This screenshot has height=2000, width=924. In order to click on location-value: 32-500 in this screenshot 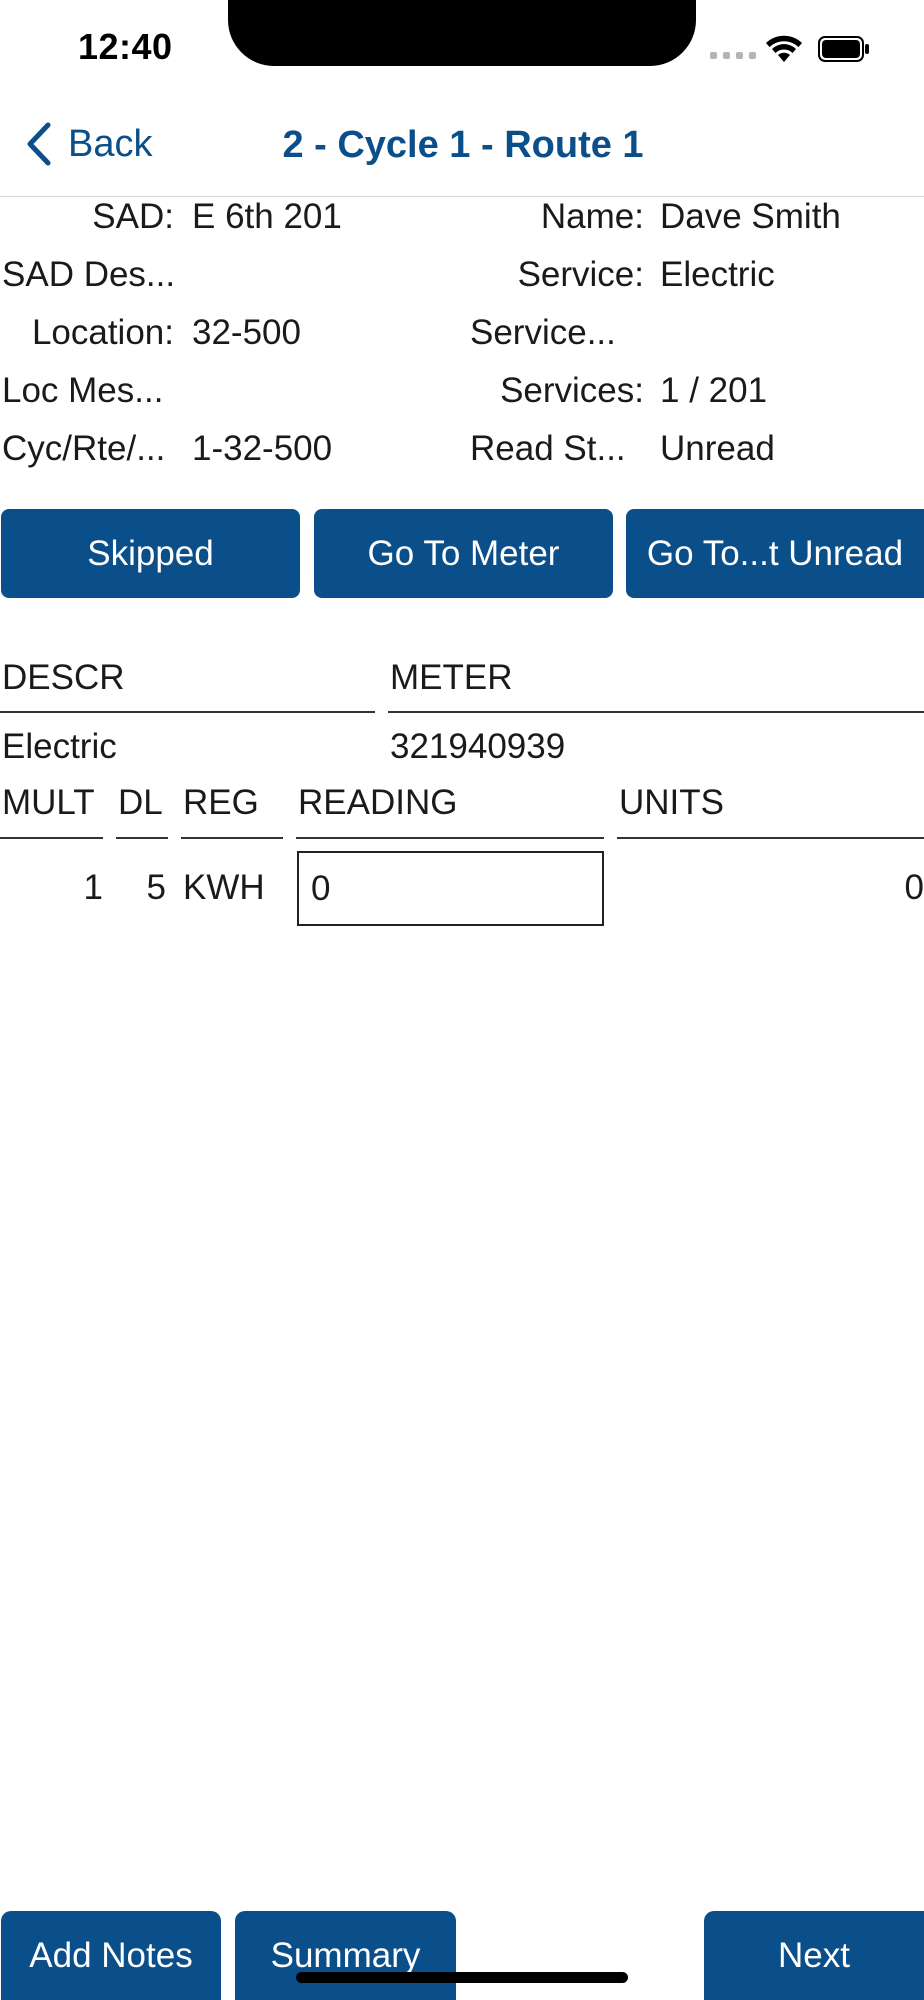, I will do `click(246, 332)`.